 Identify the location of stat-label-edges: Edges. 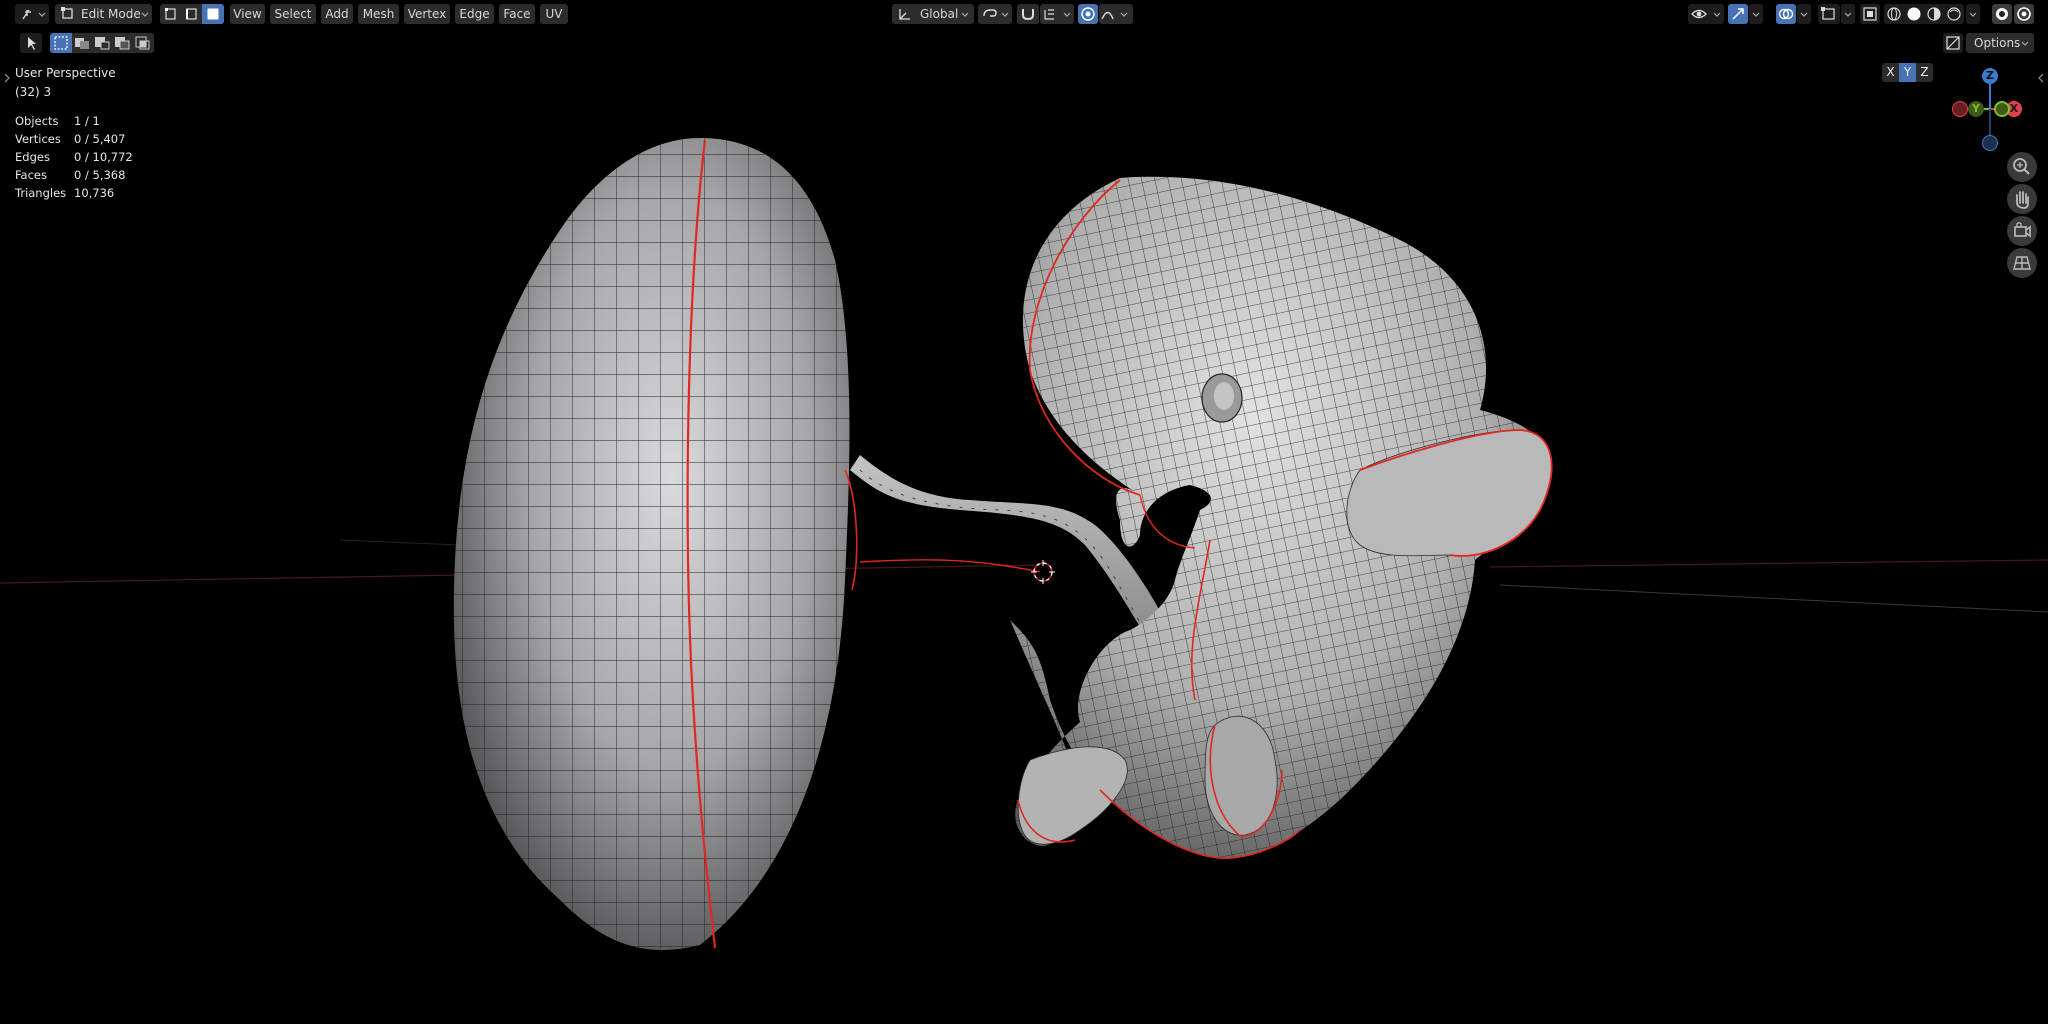
(32, 157).